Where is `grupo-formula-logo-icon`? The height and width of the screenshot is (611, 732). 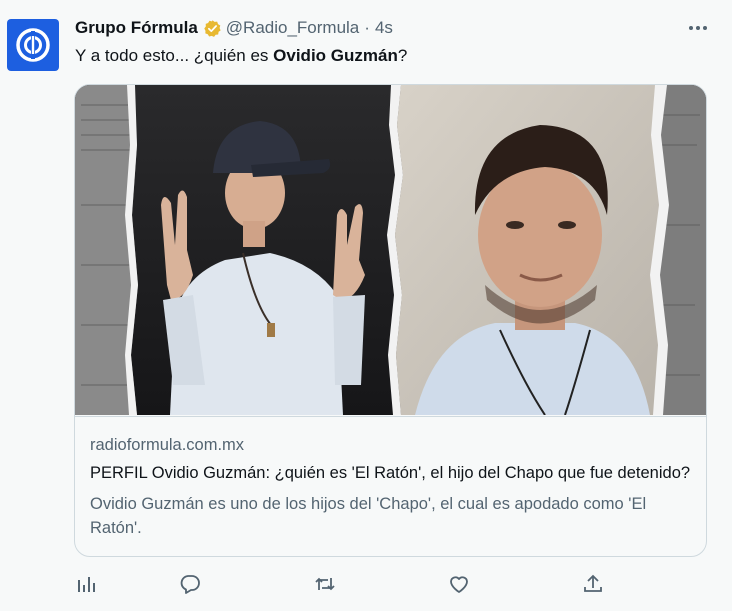 grupo-formula-logo-icon is located at coordinates (33, 45).